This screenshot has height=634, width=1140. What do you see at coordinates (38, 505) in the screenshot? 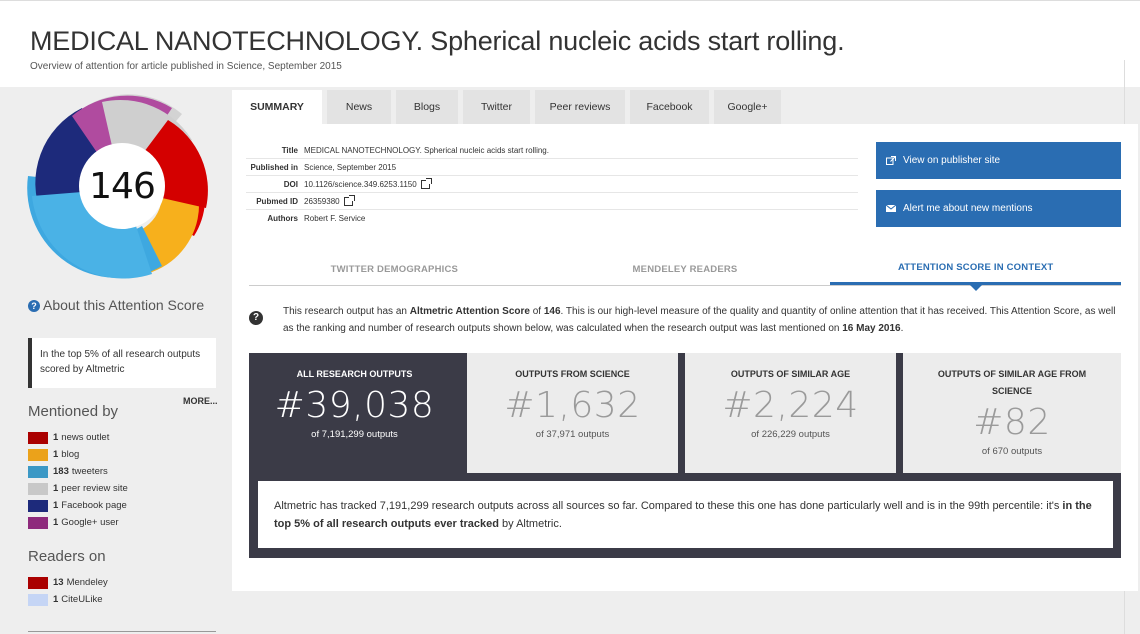
I see `facebook-swatch` at bounding box center [38, 505].